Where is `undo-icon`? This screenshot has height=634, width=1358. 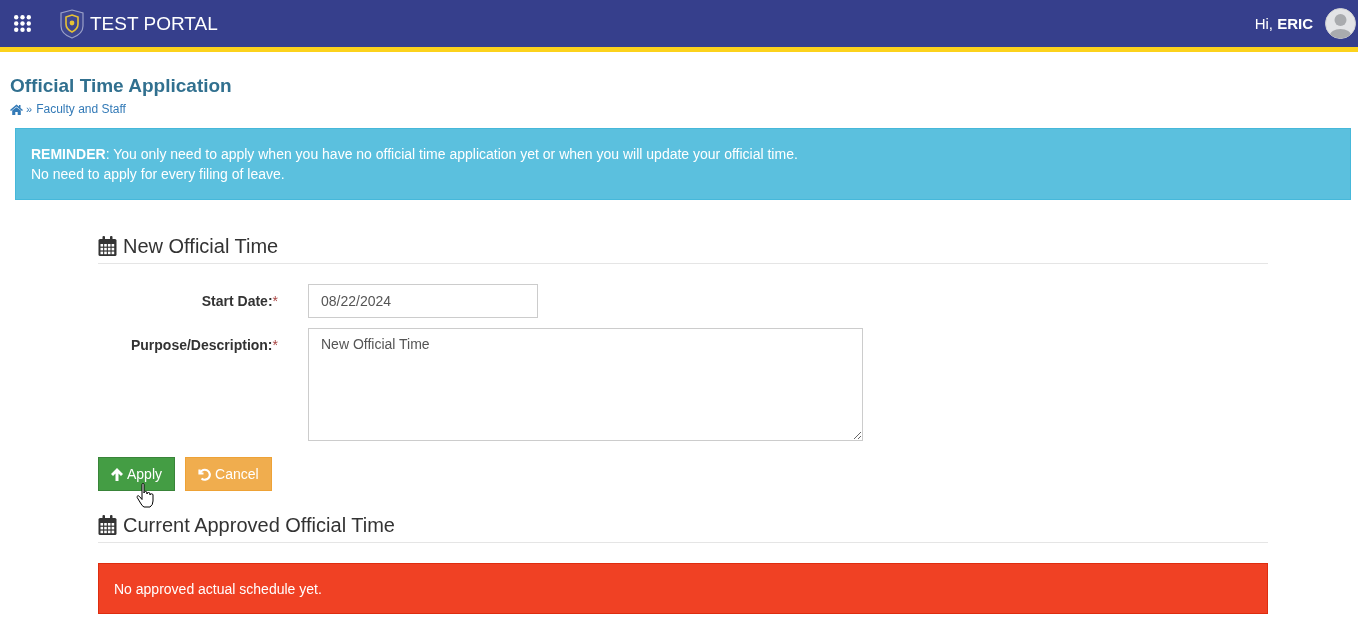
undo-icon is located at coordinates (205, 474).